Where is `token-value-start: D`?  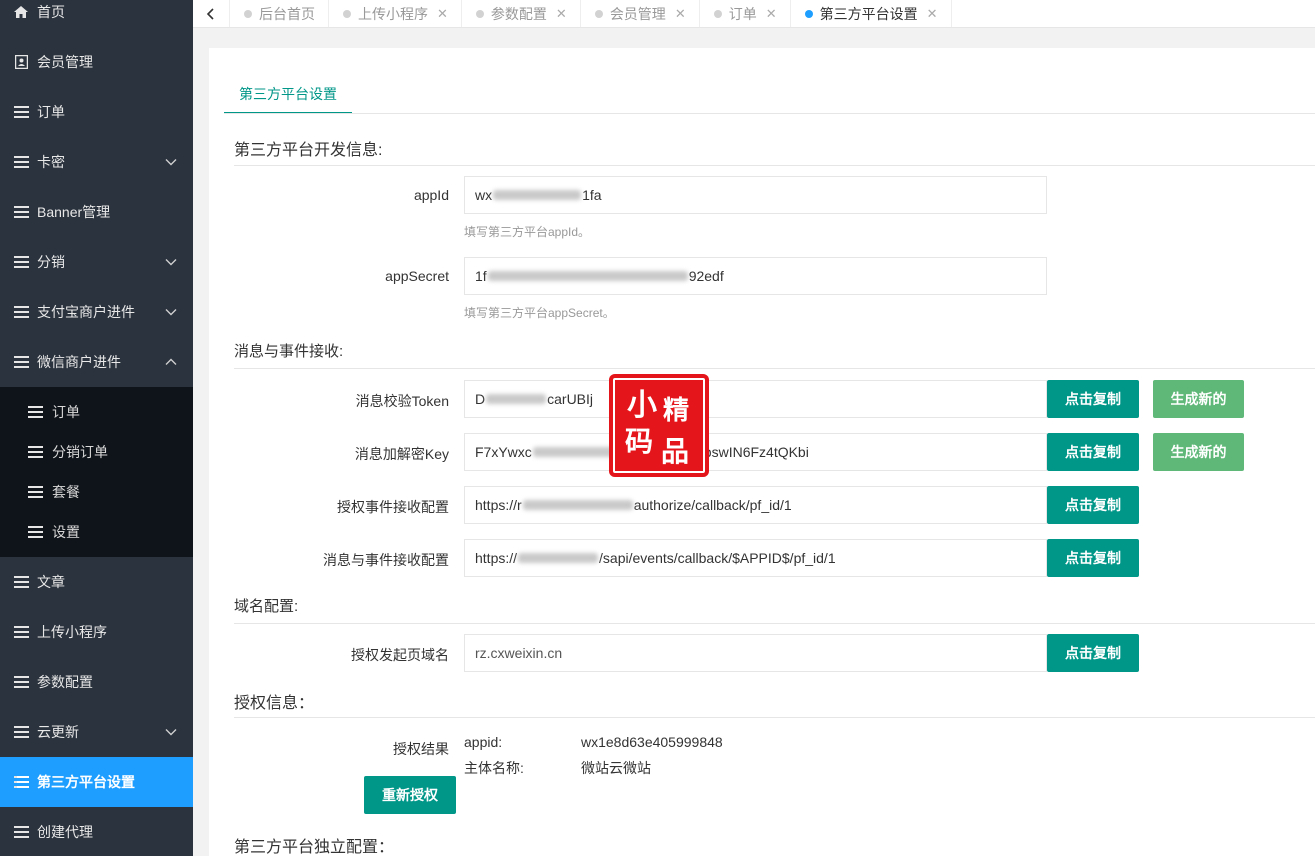 token-value-start: D is located at coordinates (480, 399).